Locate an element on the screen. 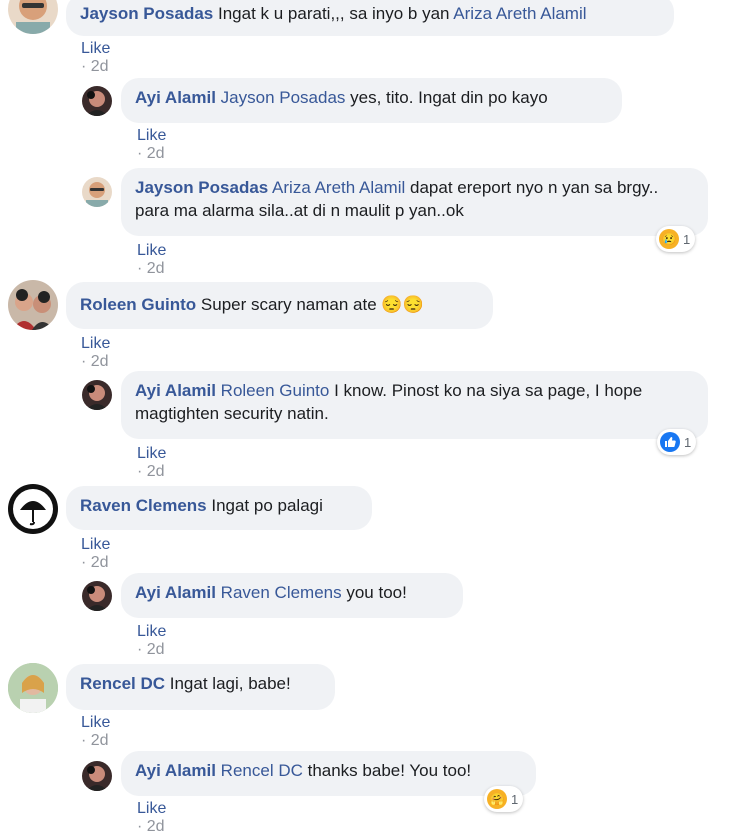  comment-bubble: Raven Clemens Ingat po palagi is located at coordinates (219, 508).